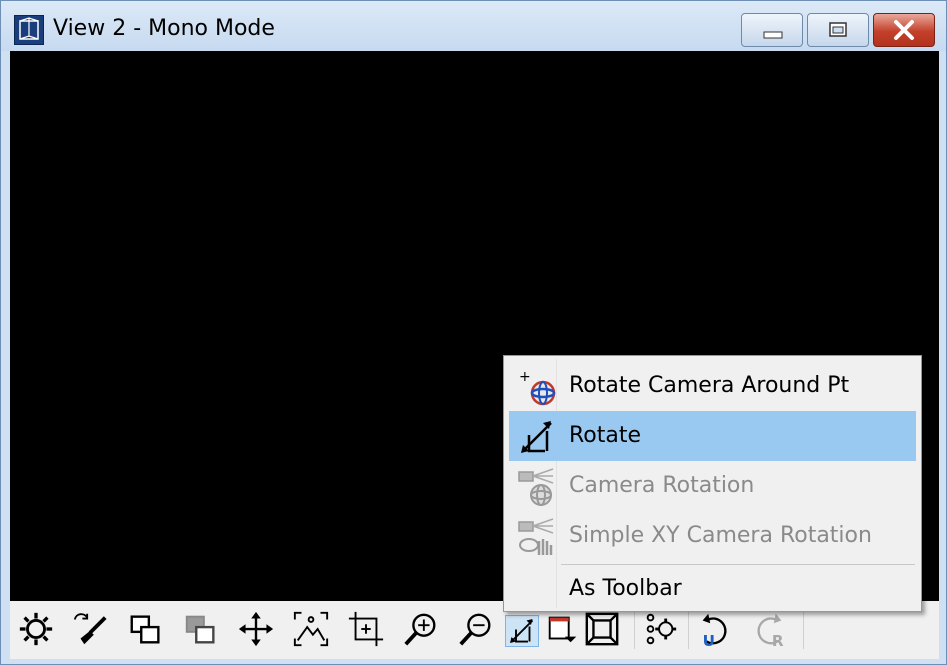  Describe the element at coordinates (625, 588) in the screenshot. I see `menu-item-label: As Toolbar` at that location.